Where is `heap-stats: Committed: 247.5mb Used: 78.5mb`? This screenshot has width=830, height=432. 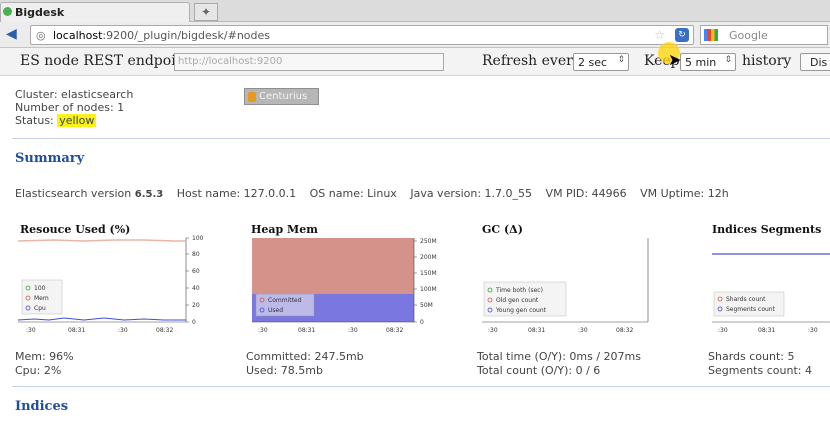 heap-stats: Committed: 247.5mb Used: 78.5mb is located at coordinates (305, 364).